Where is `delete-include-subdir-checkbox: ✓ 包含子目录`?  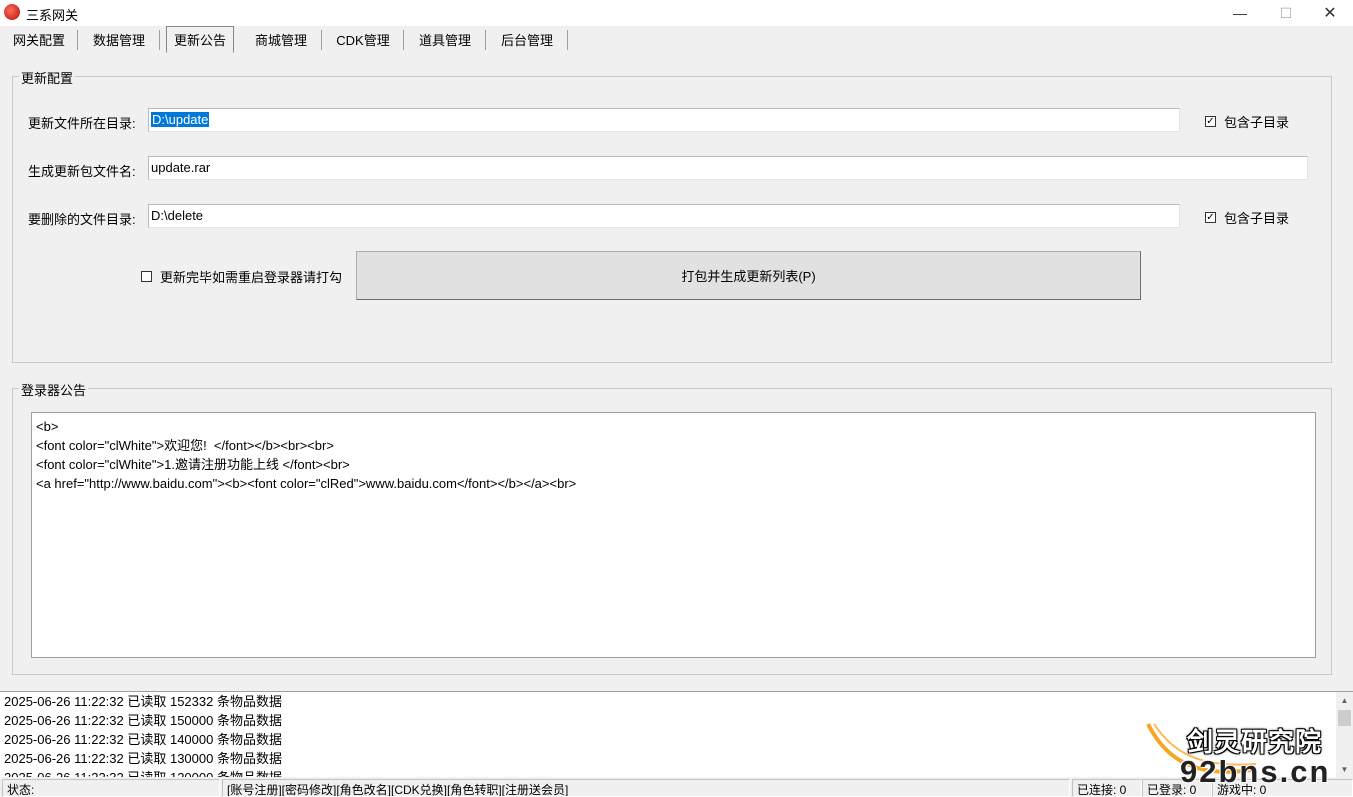 delete-include-subdir-checkbox: ✓ 包含子目录 is located at coordinates (1247, 217).